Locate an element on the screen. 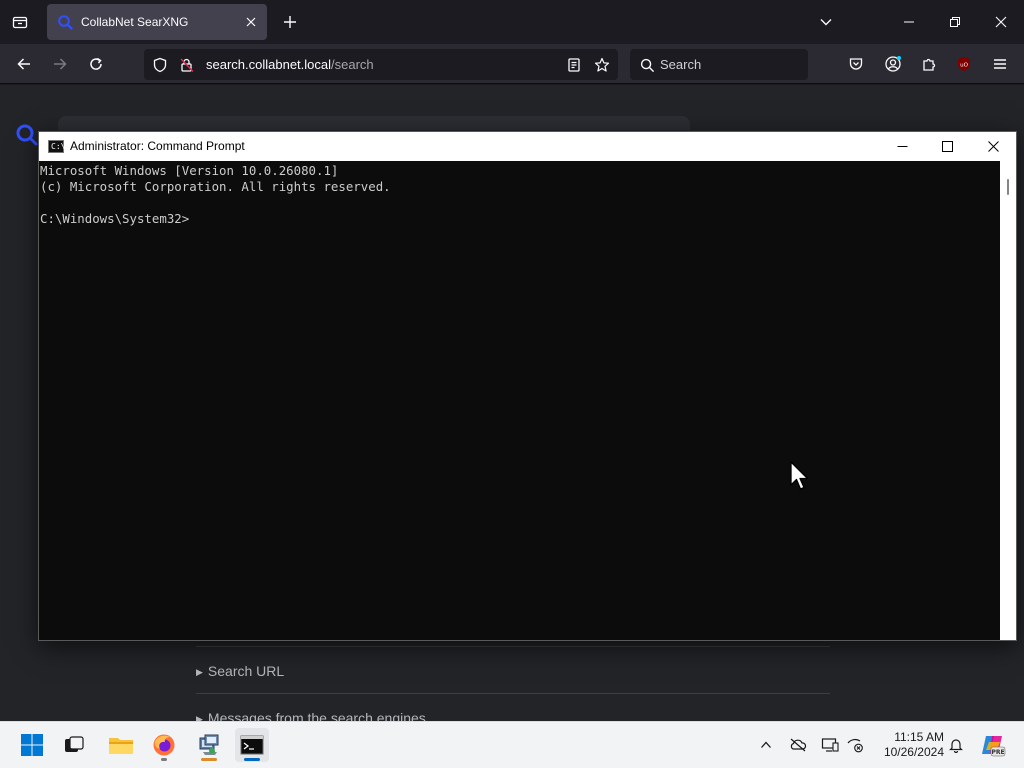 This screenshot has height=768, width=1024. copilot-icon: PRE is located at coordinates (993, 745).